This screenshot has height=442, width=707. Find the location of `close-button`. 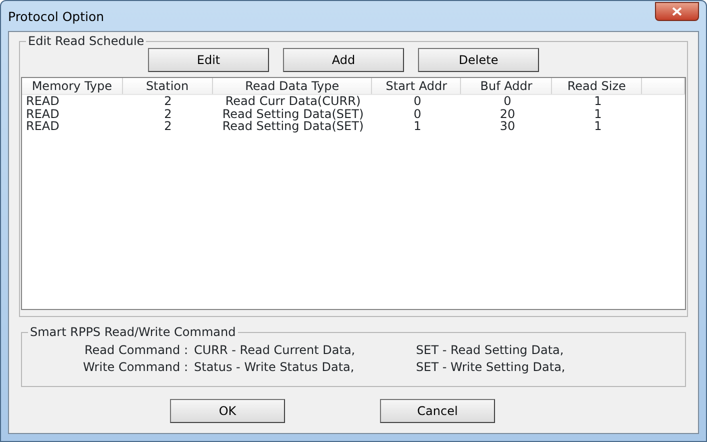

close-button is located at coordinates (677, 11).